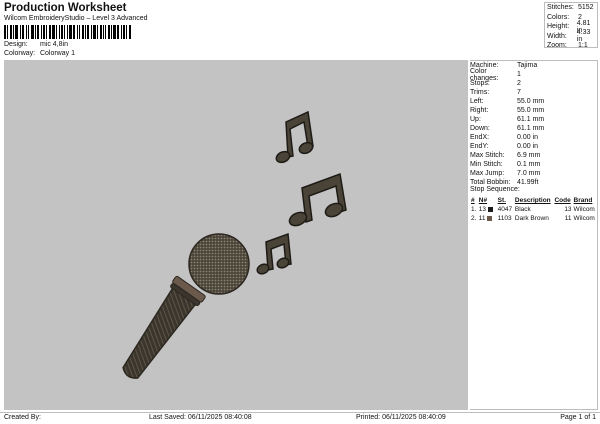 The image size is (600, 424). I want to click on stats-value: 5152, so click(586, 8).